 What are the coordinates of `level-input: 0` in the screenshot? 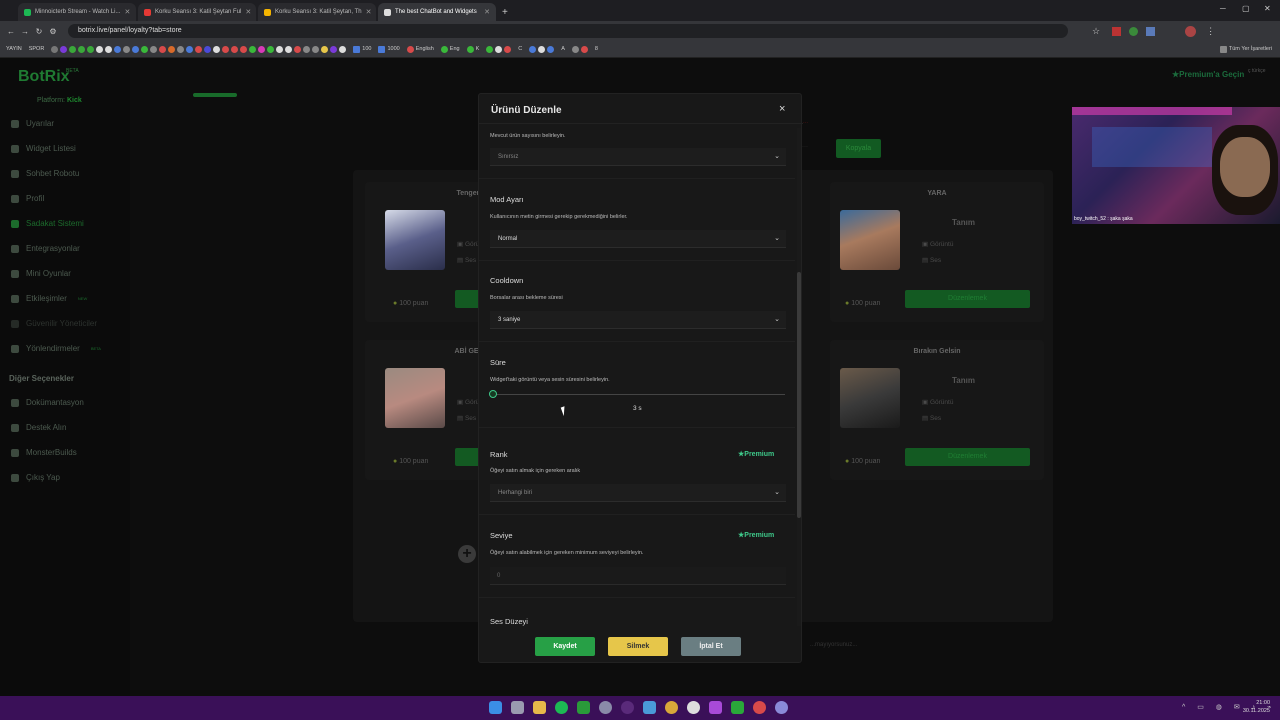 It's located at (638, 576).